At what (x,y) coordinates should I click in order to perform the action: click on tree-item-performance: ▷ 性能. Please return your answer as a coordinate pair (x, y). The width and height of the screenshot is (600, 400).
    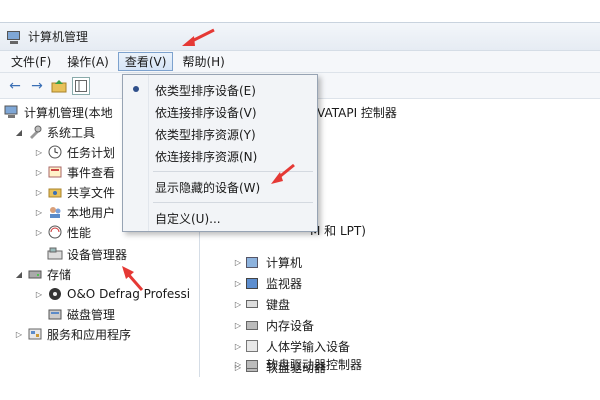
    Looking at the image, I should click on (62, 232).